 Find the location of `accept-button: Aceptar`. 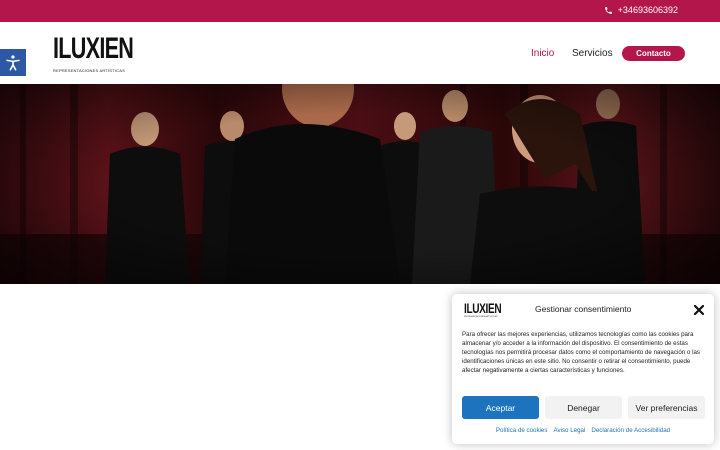

accept-button: Aceptar is located at coordinates (500, 407).